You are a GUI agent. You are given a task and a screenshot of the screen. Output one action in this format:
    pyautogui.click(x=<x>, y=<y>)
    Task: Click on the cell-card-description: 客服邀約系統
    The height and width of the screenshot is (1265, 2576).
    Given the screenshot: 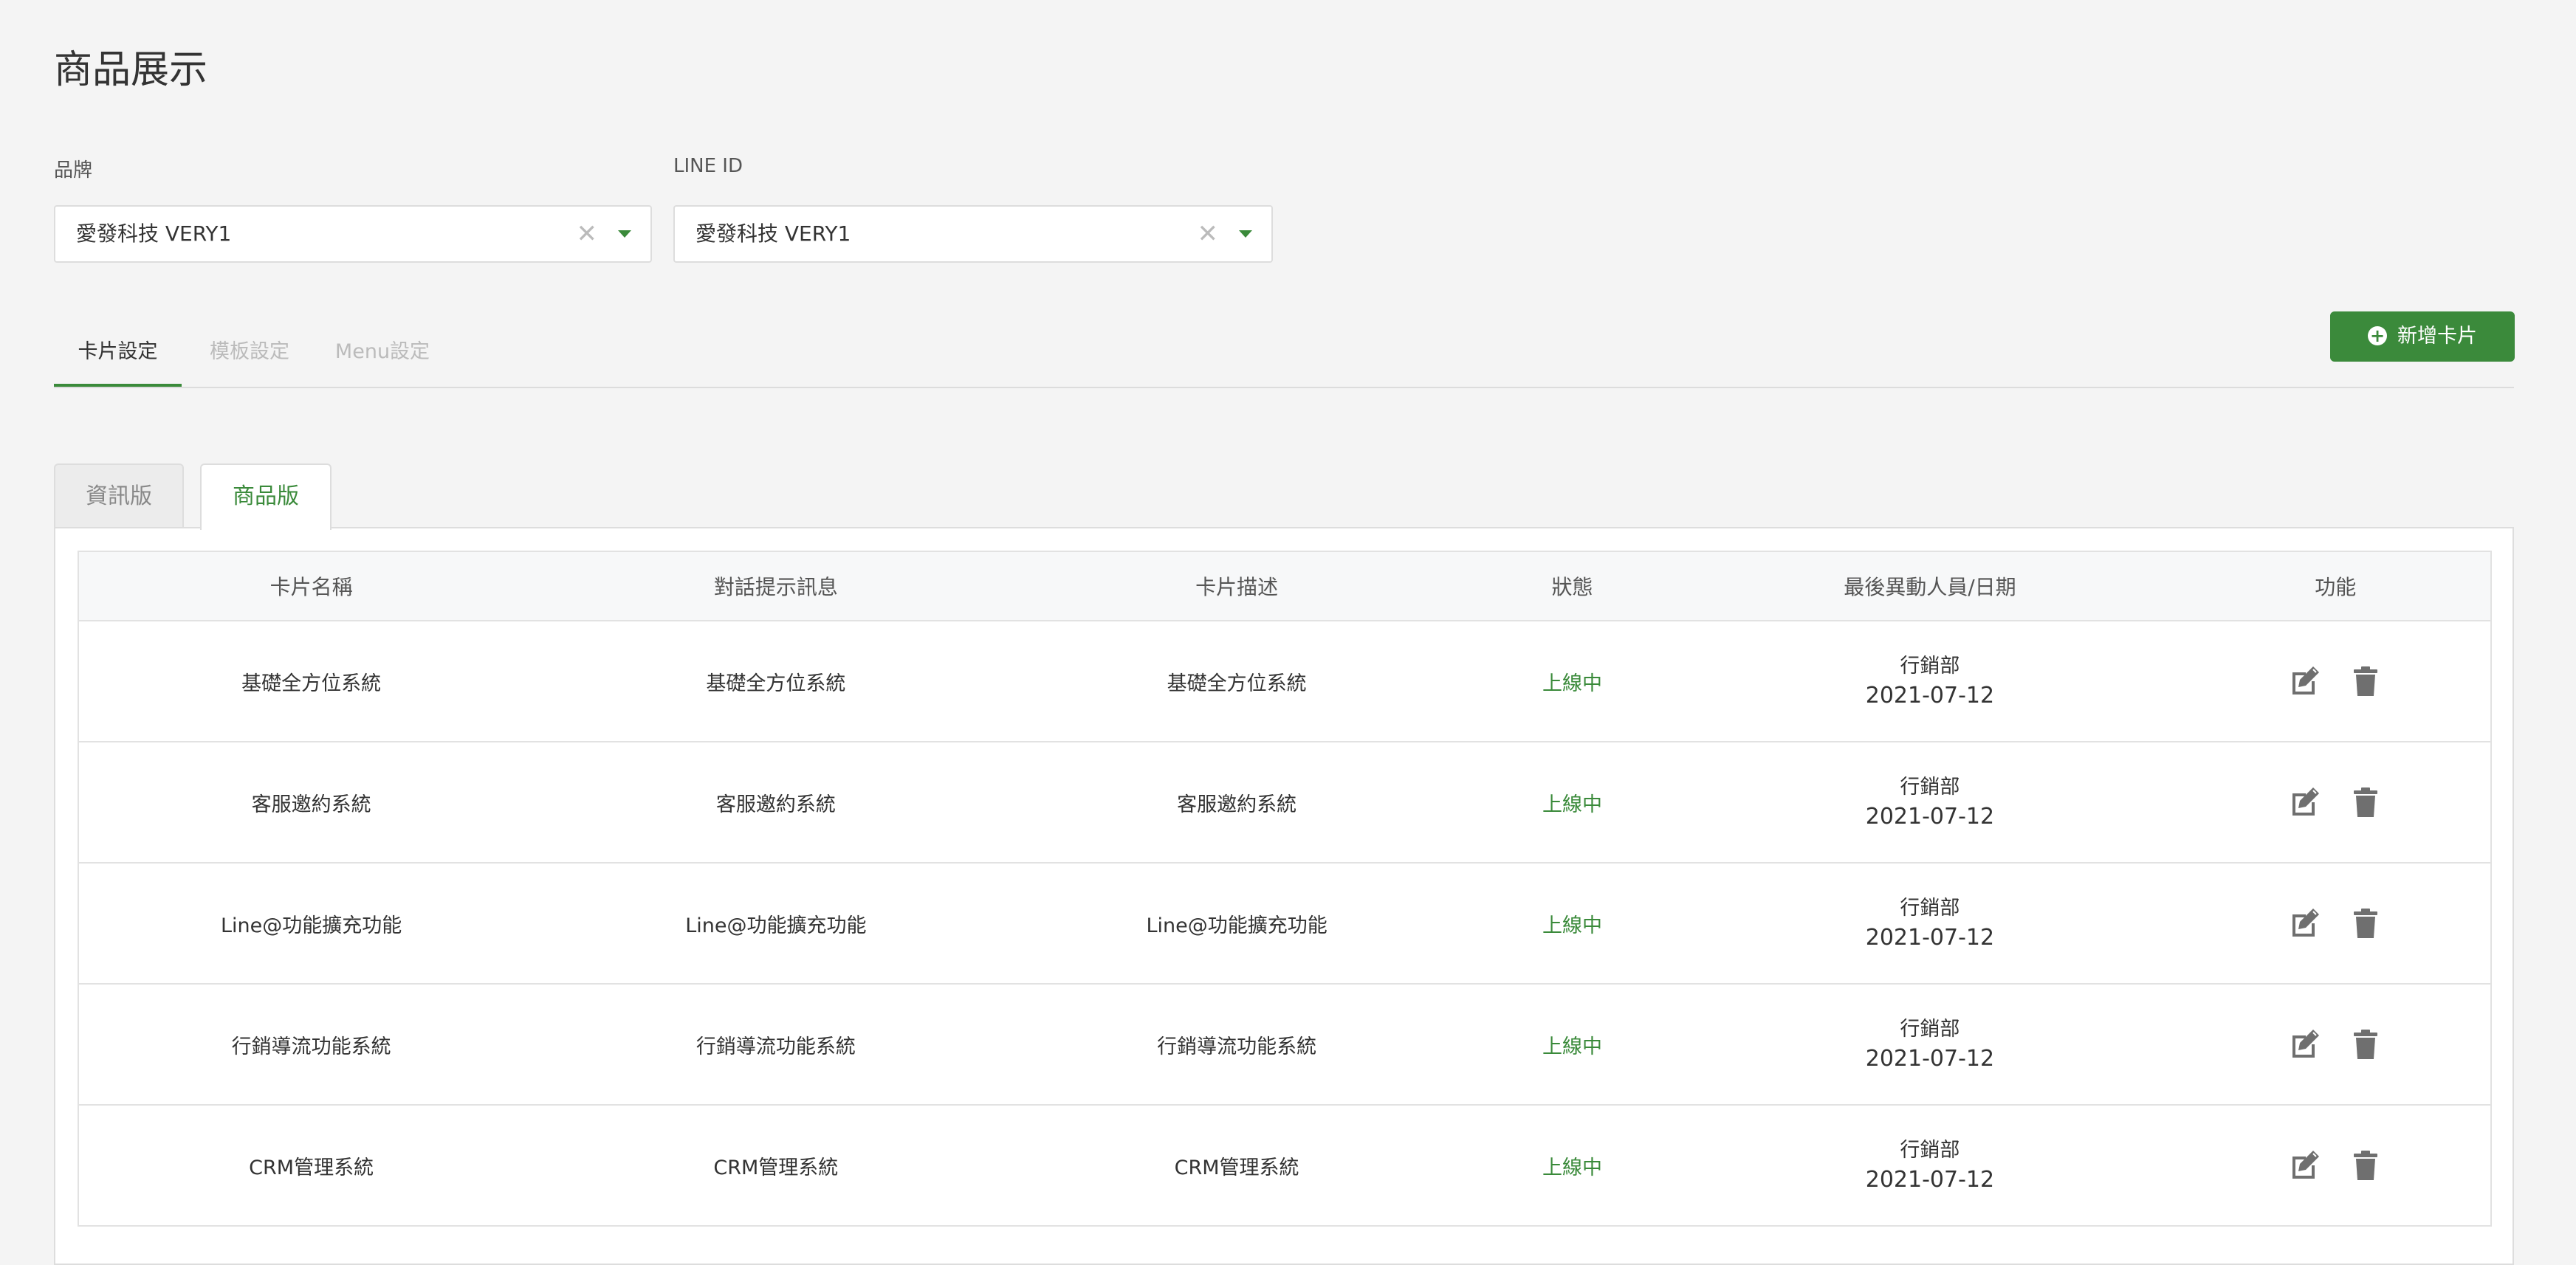 What is the action you would take?
    pyautogui.click(x=1237, y=804)
    